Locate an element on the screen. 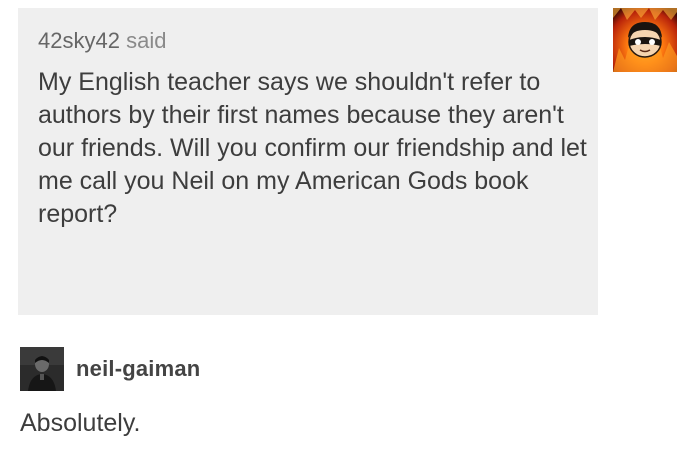 The height and width of the screenshot is (463, 700). cartoon-avatar-icon is located at coordinates (645, 40).